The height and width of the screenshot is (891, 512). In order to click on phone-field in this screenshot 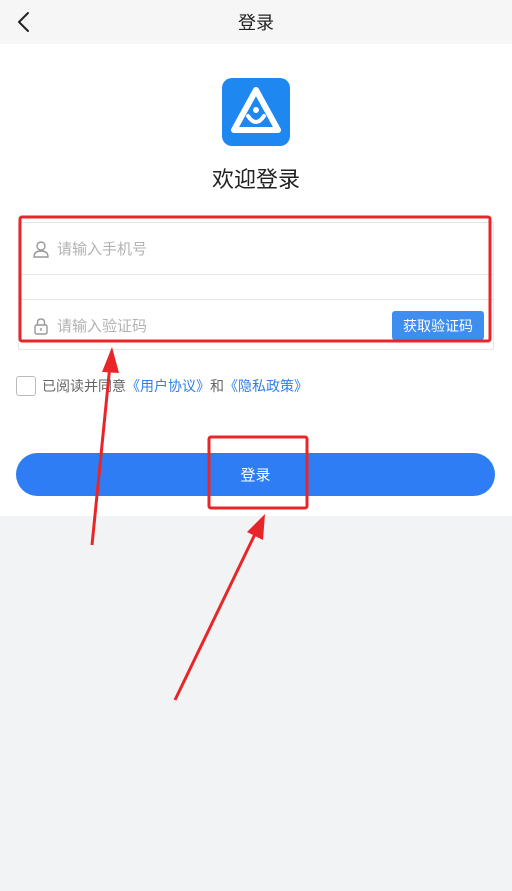, I will do `click(256, 249)`.